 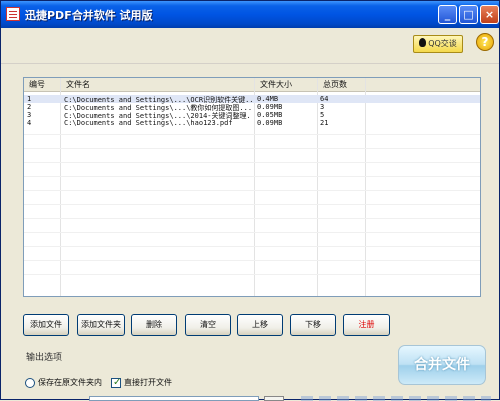 I want to click on help-icon: ?, so click(x=485, y=42).